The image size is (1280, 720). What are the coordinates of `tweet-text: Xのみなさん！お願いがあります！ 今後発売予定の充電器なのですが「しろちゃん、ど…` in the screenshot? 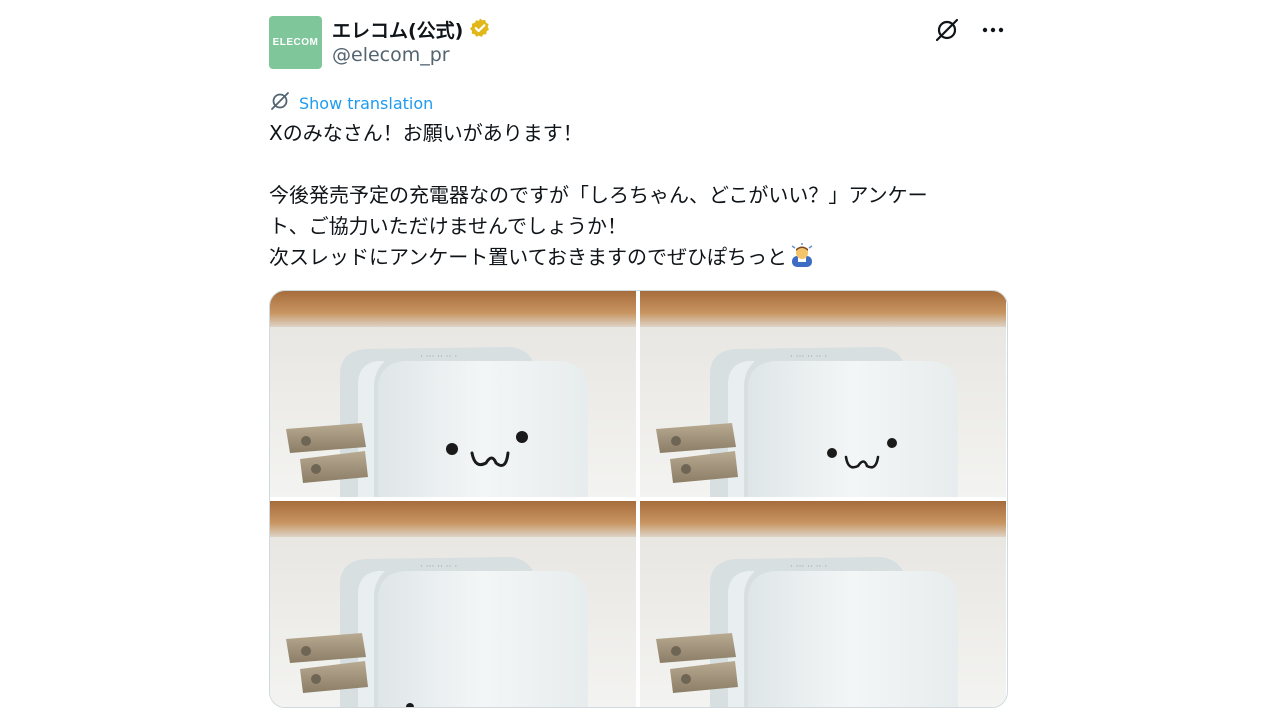 It's located at (639, 195).